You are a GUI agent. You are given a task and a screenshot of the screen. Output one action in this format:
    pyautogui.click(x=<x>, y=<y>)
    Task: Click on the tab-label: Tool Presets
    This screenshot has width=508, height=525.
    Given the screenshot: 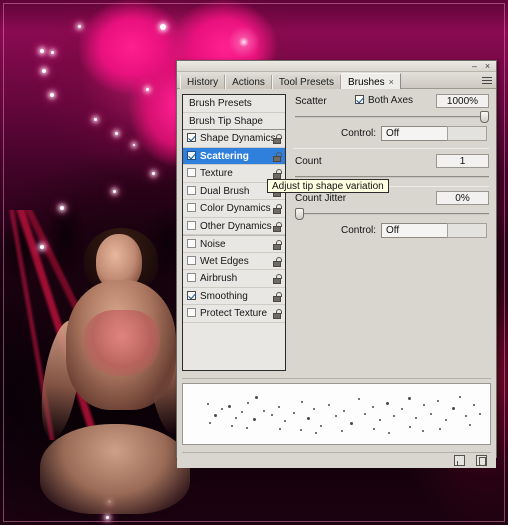 What is the action you would take?
    pyautogui.click(x=306, y=82)
    